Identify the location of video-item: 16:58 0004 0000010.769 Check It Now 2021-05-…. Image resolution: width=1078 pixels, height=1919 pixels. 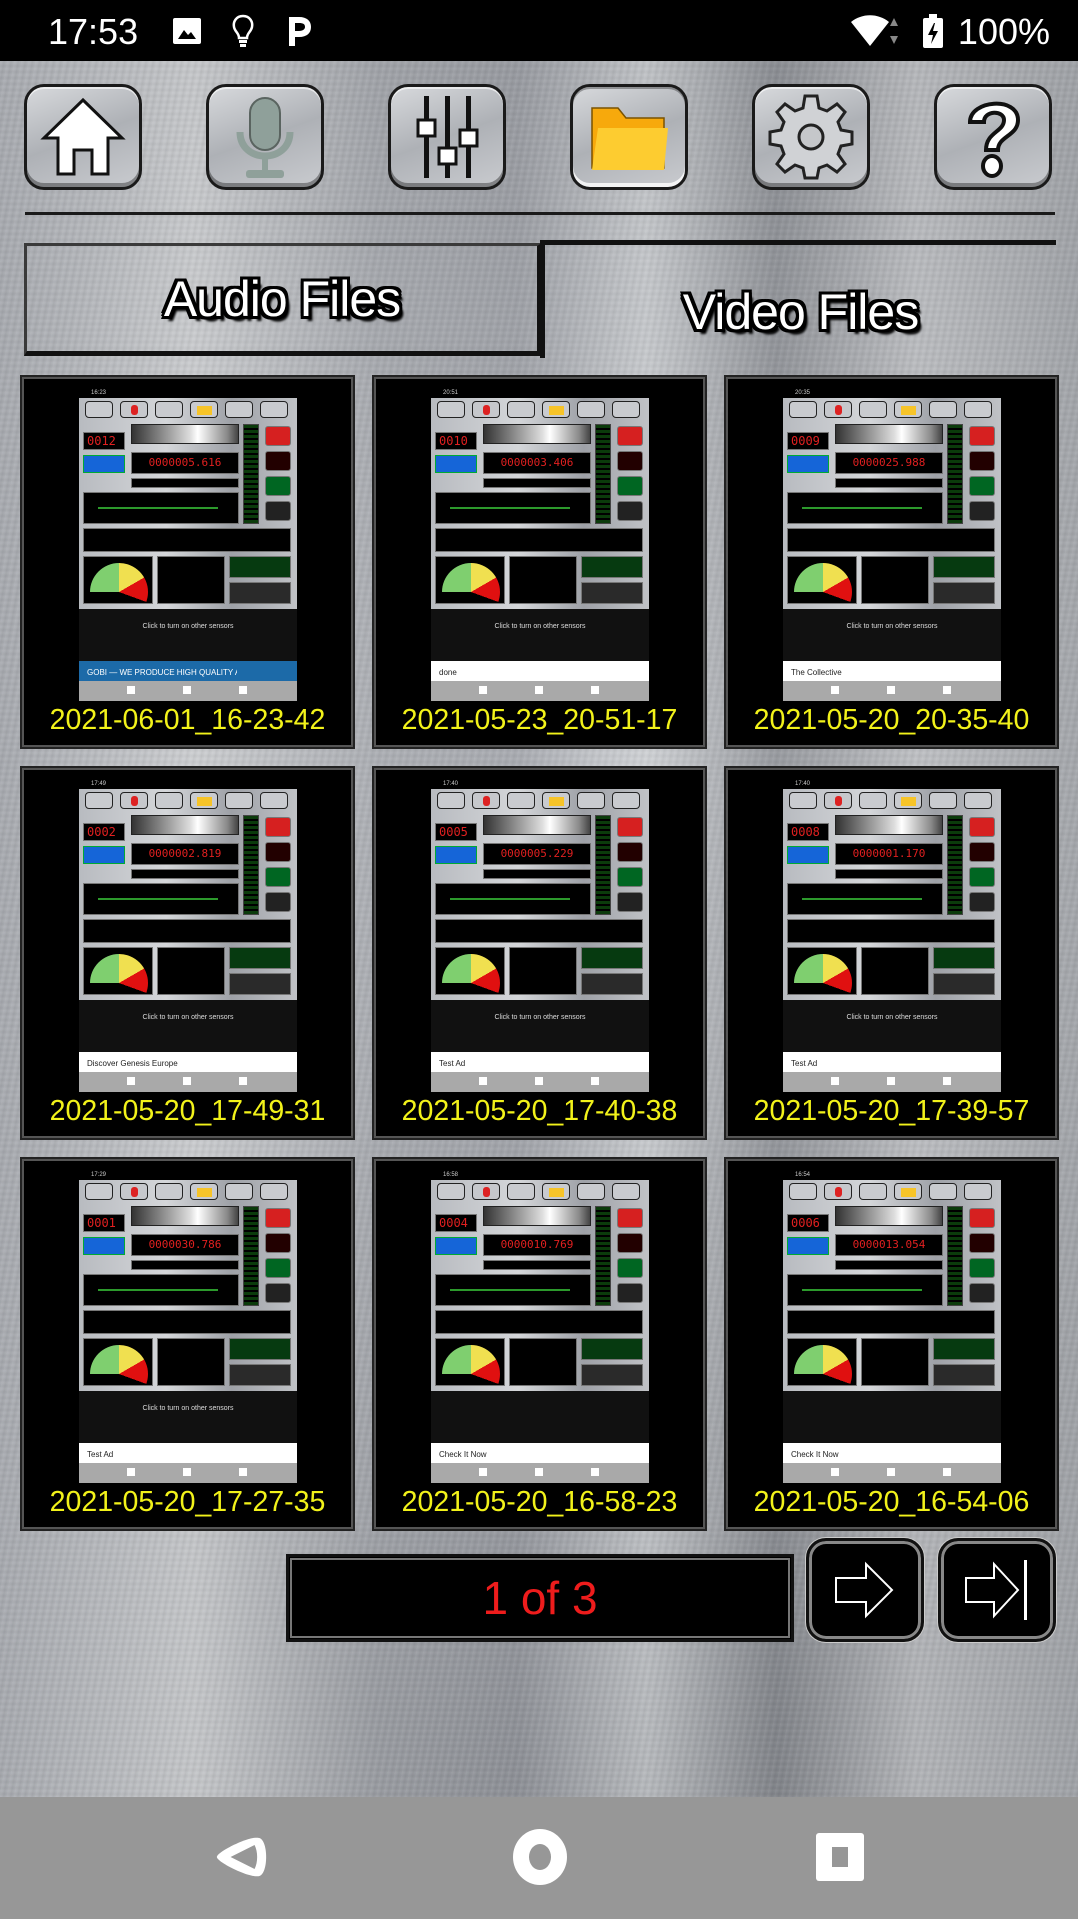
(539, 1344).